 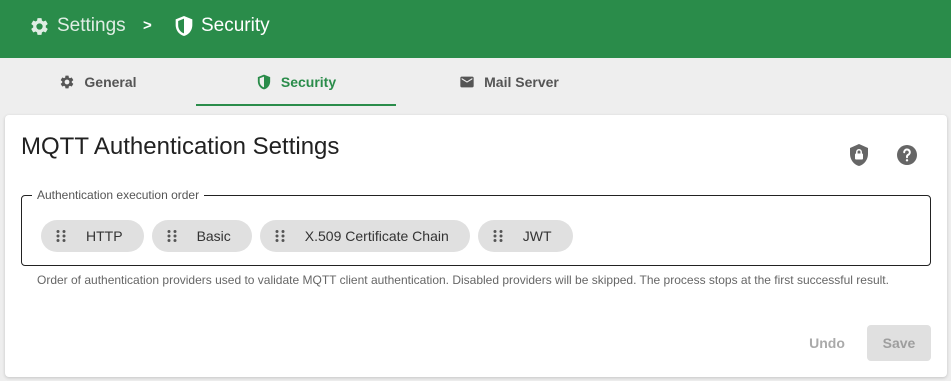 I want to click on breadcrumb-settings: Settings, so click(x=77, y=26).